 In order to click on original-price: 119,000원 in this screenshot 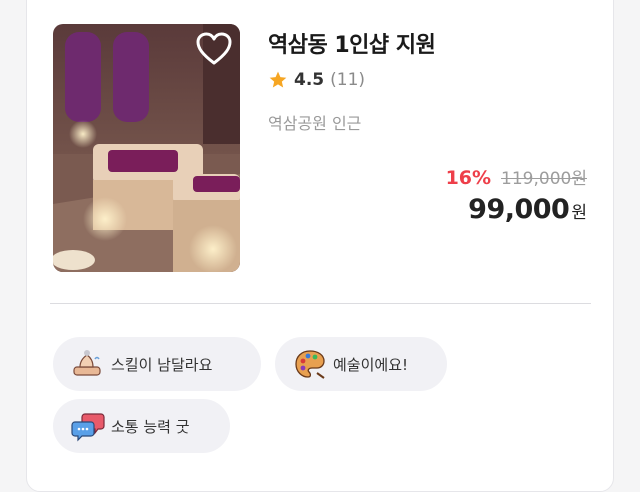, I will do `click(544, 179)`.